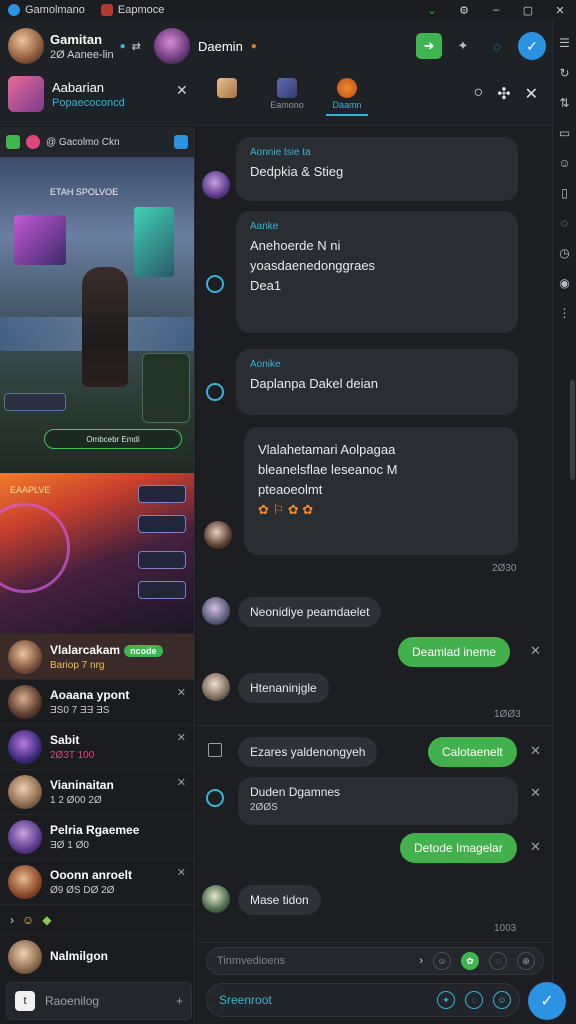 The height and width of the screenshot is (1024, 576). I want to click on list-item: Vianinaitan 1 2 Ø00 2Ø ✕, so click(97, 791).